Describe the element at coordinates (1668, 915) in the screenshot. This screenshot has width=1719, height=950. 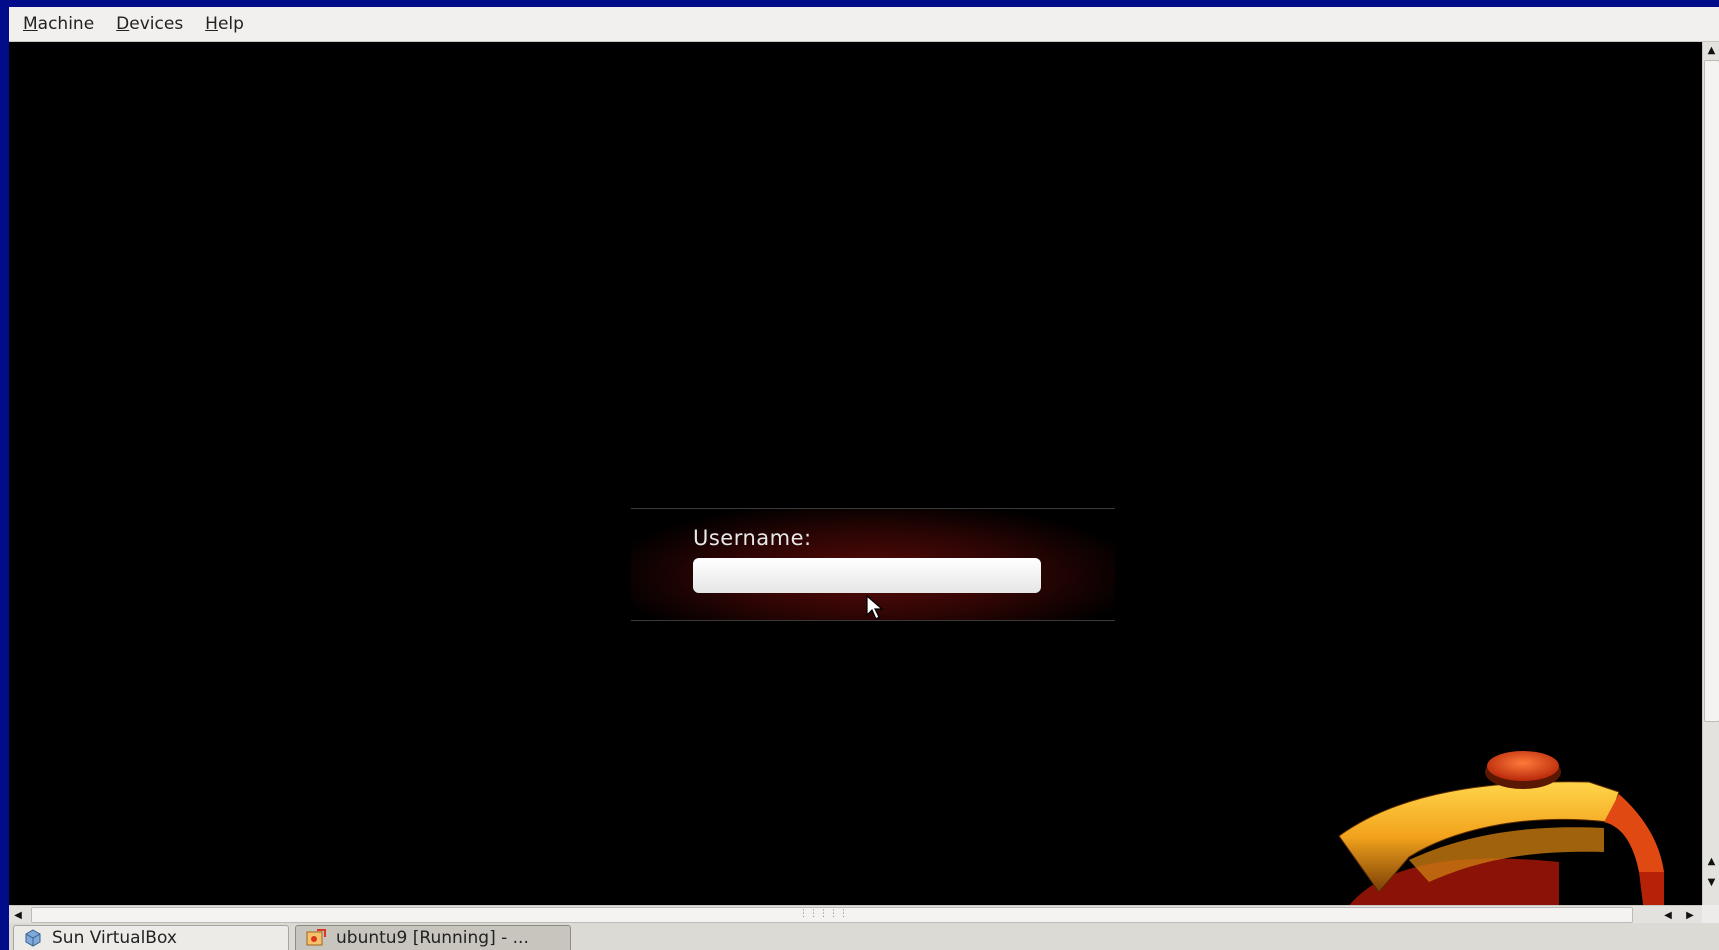
I see `scroll-left-arrow-icon-right: ◀` at that location.